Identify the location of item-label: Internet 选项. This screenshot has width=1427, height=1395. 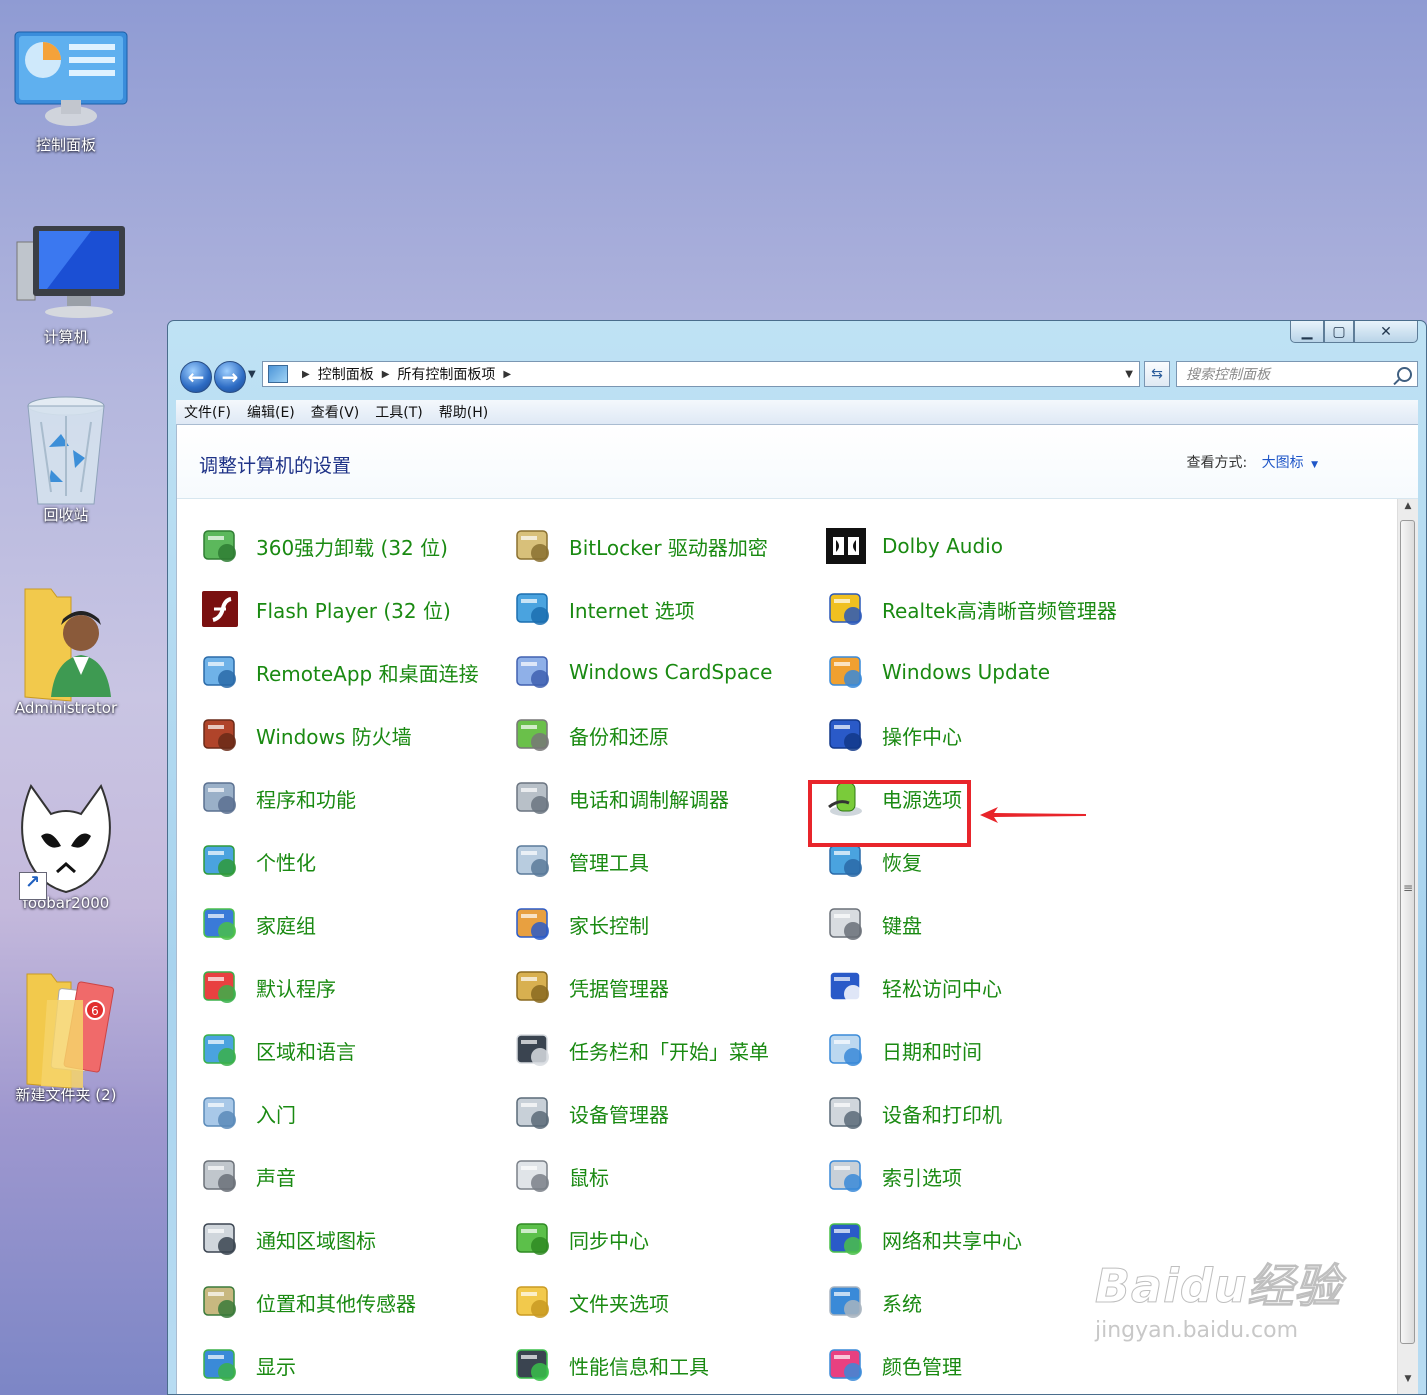
(632, 609).